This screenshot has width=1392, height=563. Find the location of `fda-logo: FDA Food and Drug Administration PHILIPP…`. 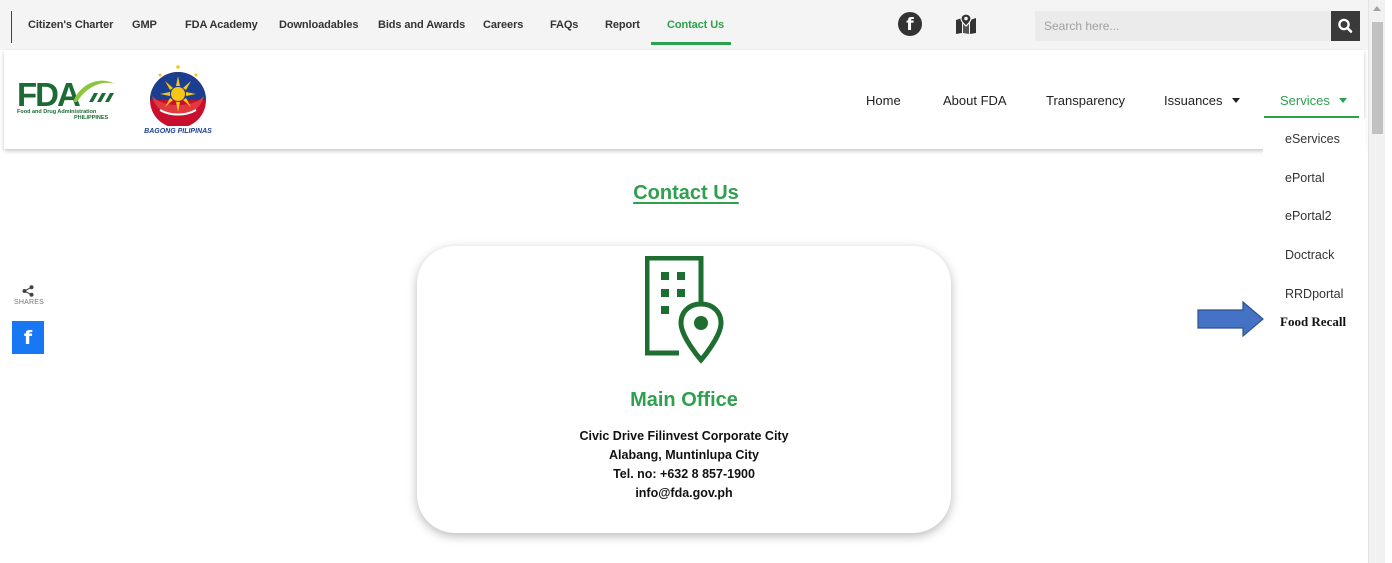

fda-logo: FDA Food and Drug Administration PHILIPP… is located at coordinates (67, 103).